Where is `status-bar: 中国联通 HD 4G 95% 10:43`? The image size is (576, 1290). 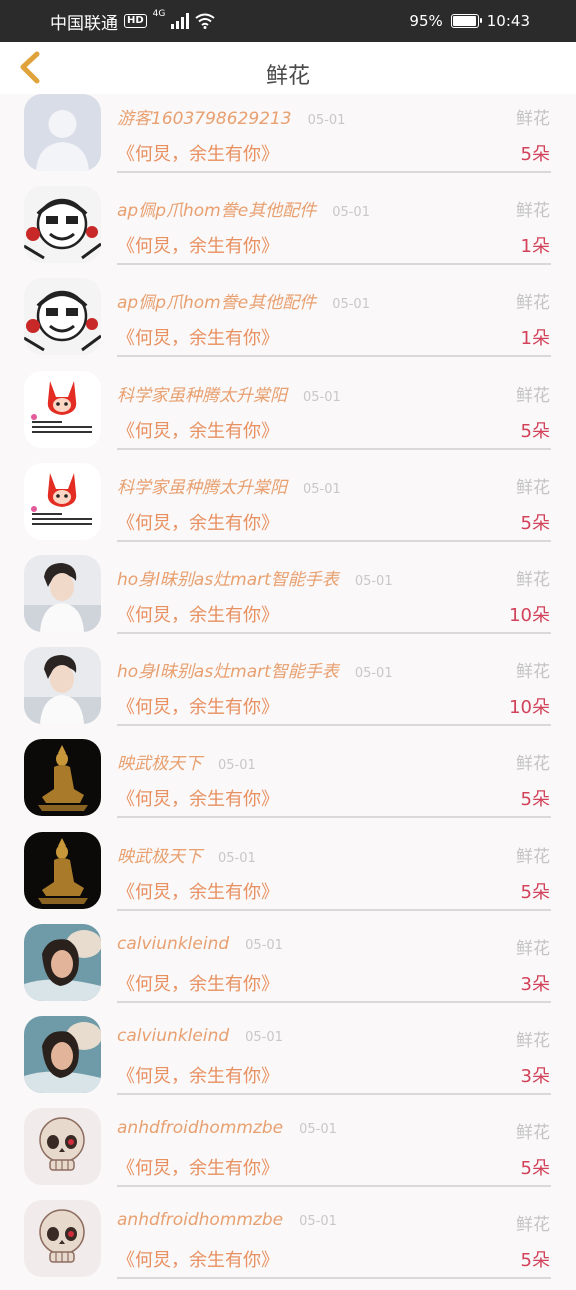
status-bar: 中国联通 HD 4G 95% 10:43 is located at coordinates (288, 21).